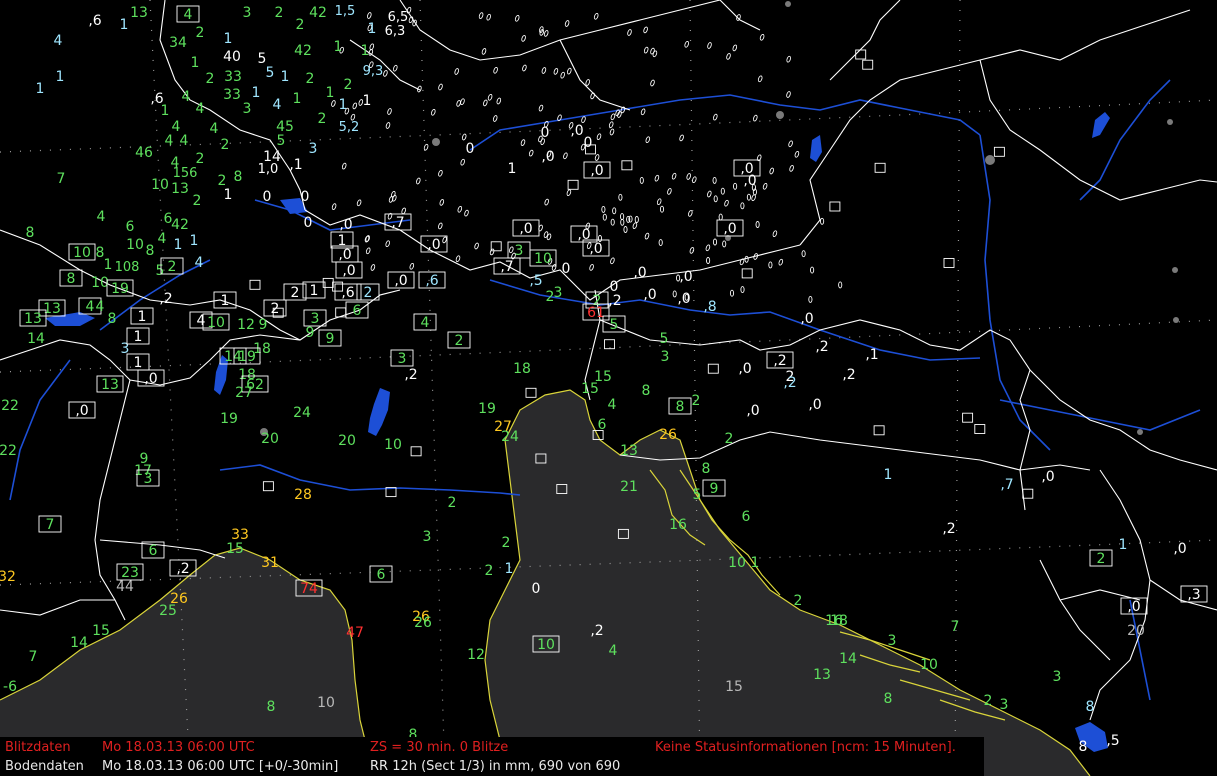 The width and height of the screenshot is (1217, 776). I want to click on surface-time: Mo 18.03.13 06:00 UTC [+0/-30min], so click(220, 766).